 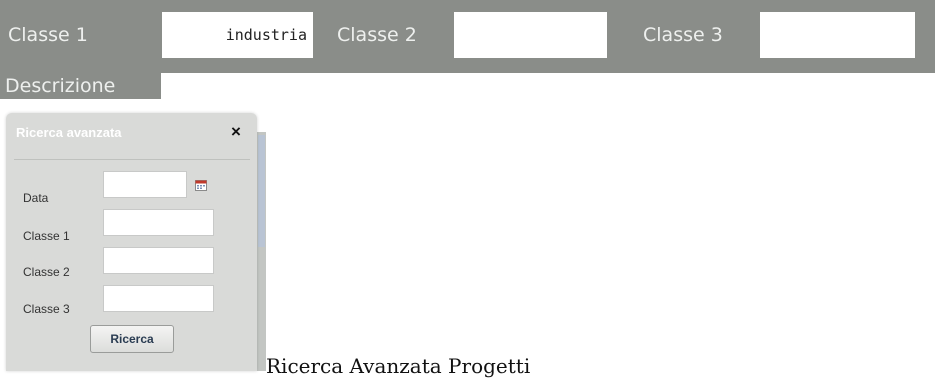 What do you see at coordinates (69, 132) in the screenshot?
I see `panel-title: Ricerca avanzata` at bounding box center [69, 132].